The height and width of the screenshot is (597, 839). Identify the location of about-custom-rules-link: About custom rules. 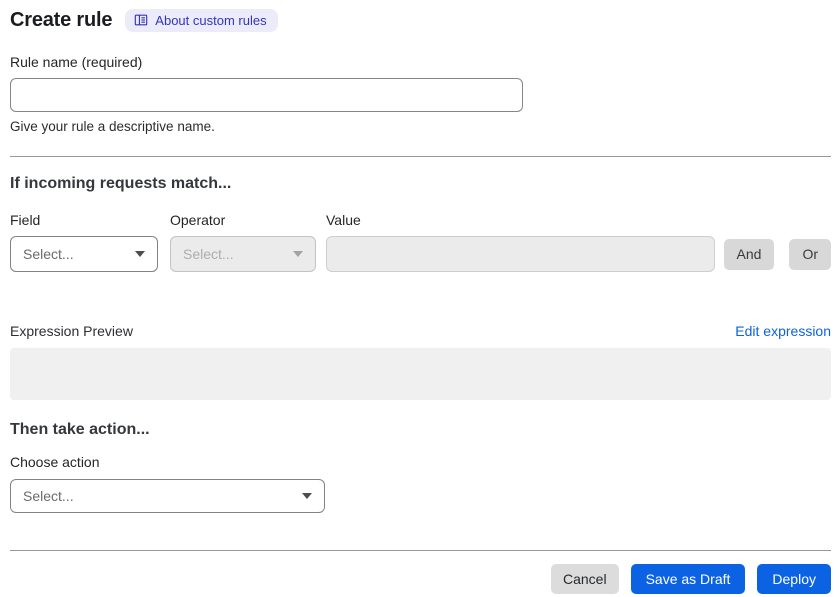
(201, 20).